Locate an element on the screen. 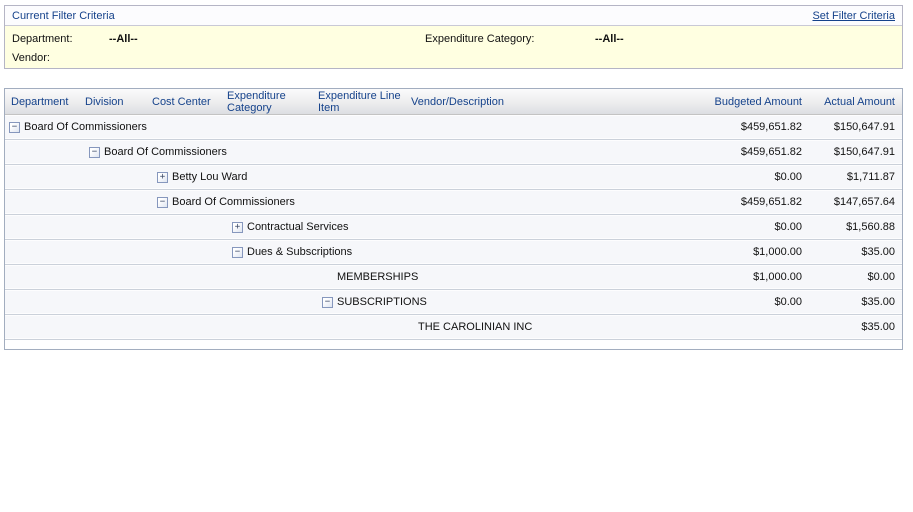 The width and height of the screenshot is (913, 512). actual-amount-cell: $147,657.64 is located at coordinates (864, 202).